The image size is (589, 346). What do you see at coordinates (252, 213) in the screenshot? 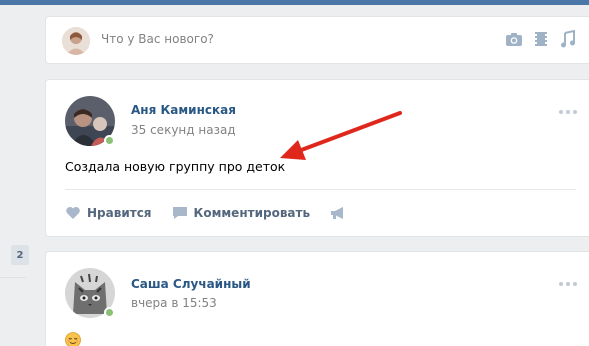
I see `comment-label: Комментировать` at bounding box center [252, 213].